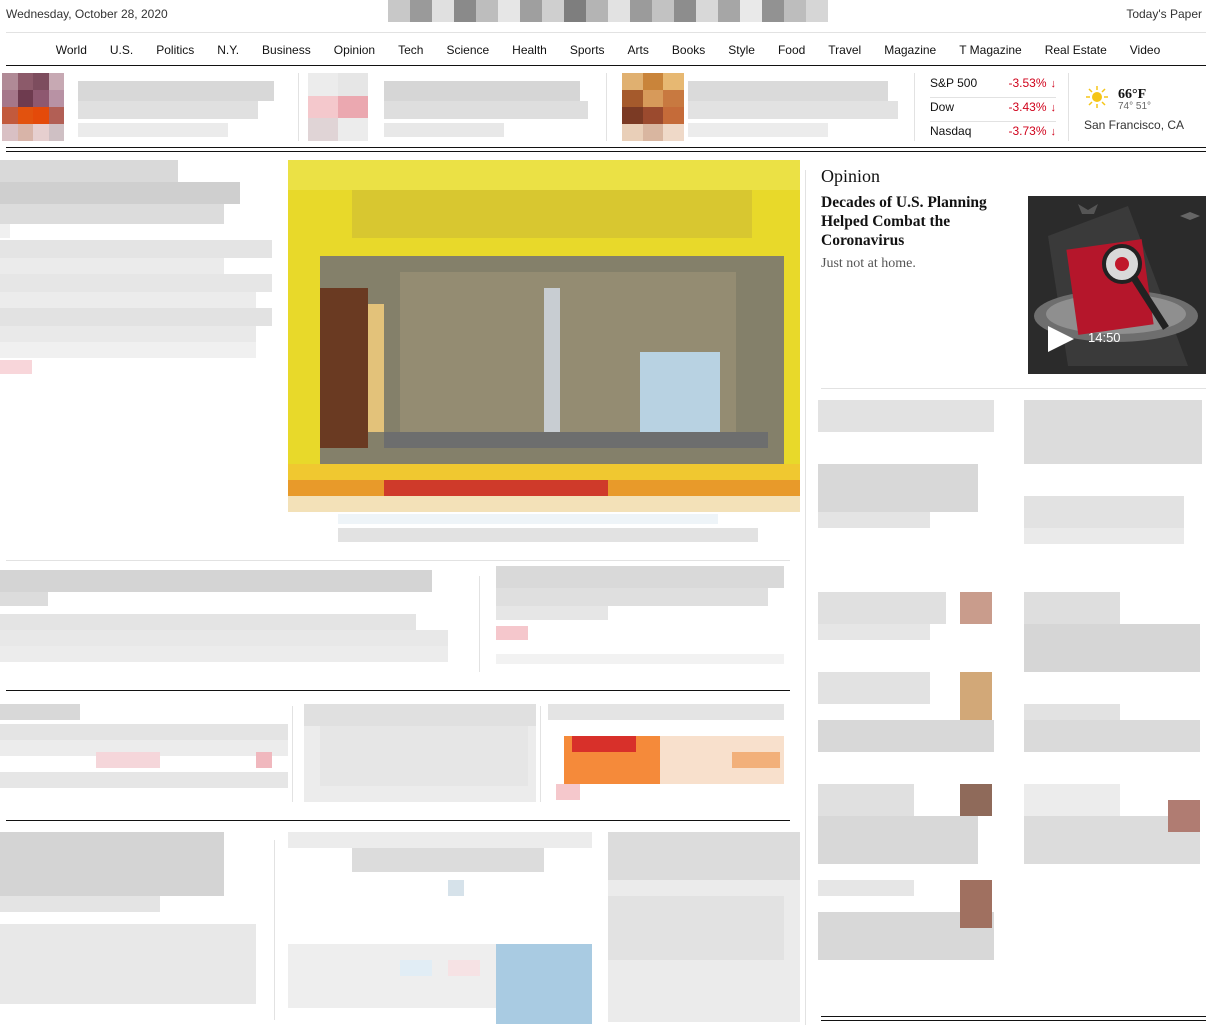  Describe the element at coordinates (993, 86) in the screenshot. I see `market-row-sp500: S&P 500 -3.53% ↓` at that location.